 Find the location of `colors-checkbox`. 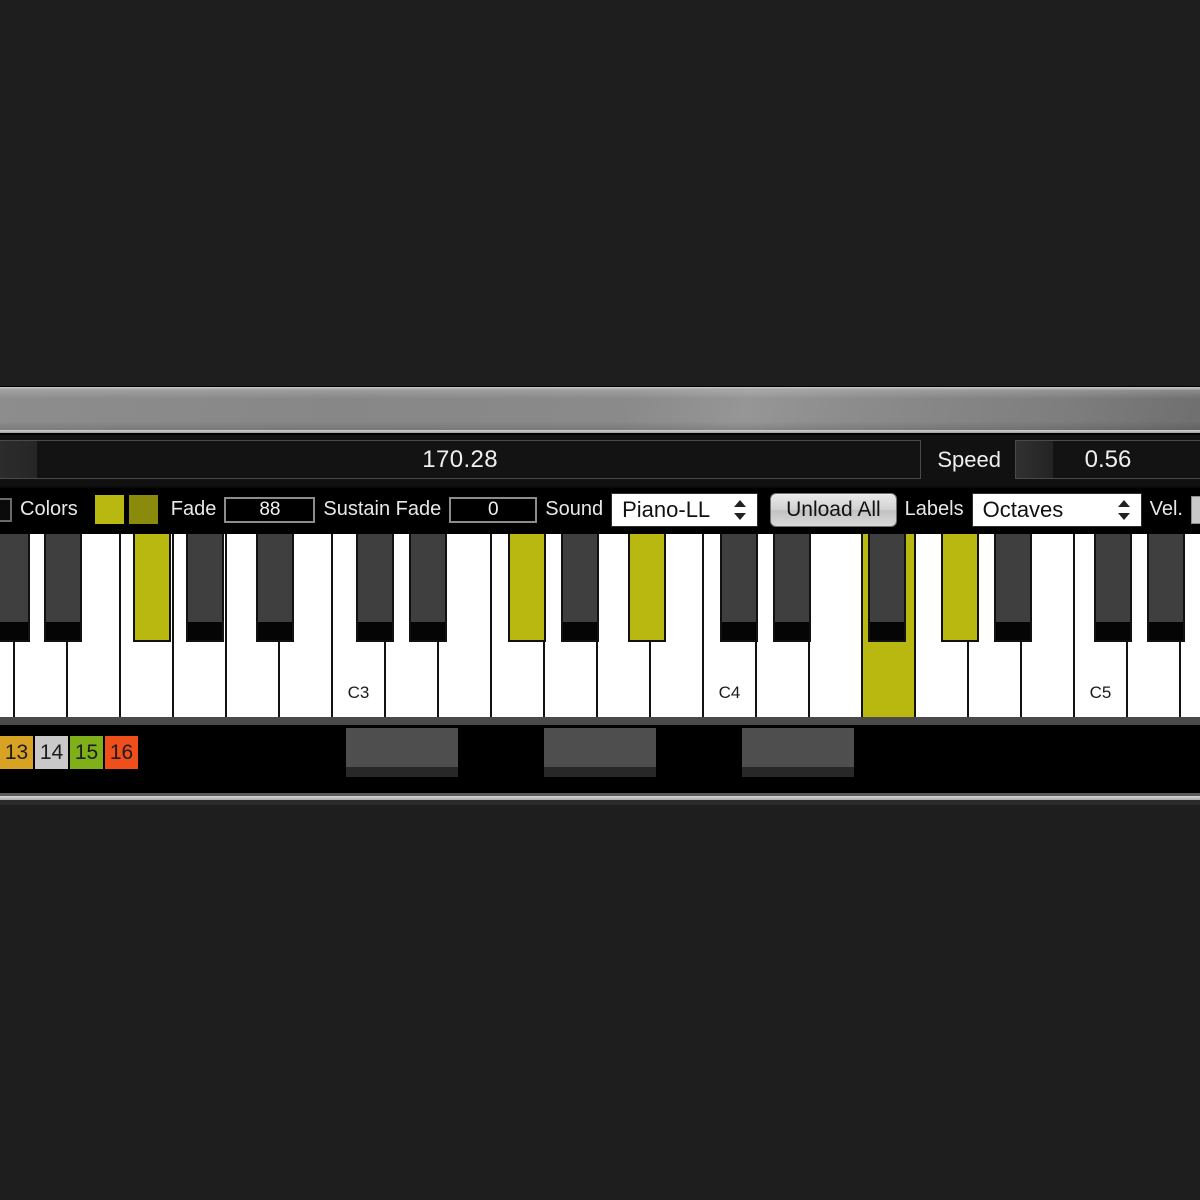

colors-checkbox is located at coordinates (6, 509).